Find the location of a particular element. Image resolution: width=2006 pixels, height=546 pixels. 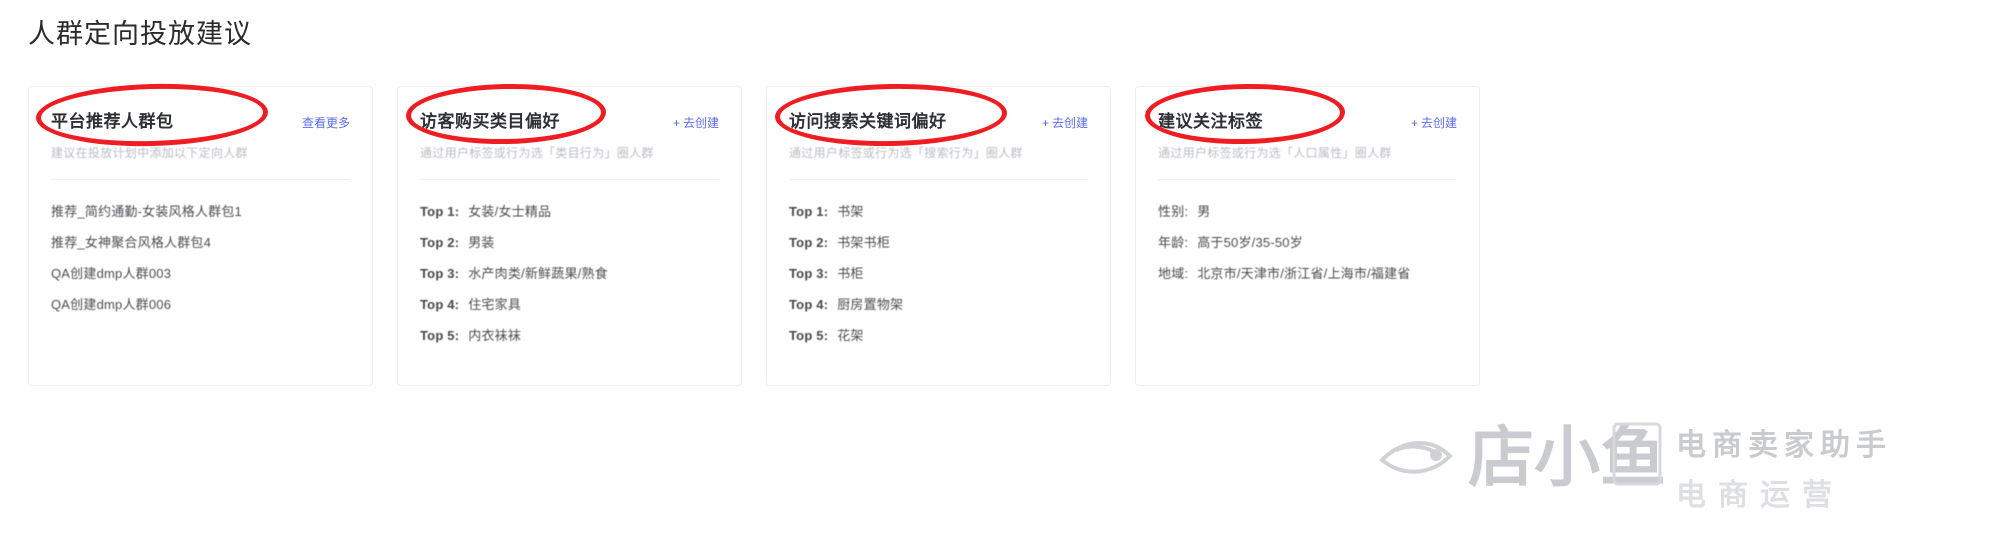

list-item: 地域: 北京市/天津市/浙江省/上海市/福建省 is located at coordinates (1307, 273).